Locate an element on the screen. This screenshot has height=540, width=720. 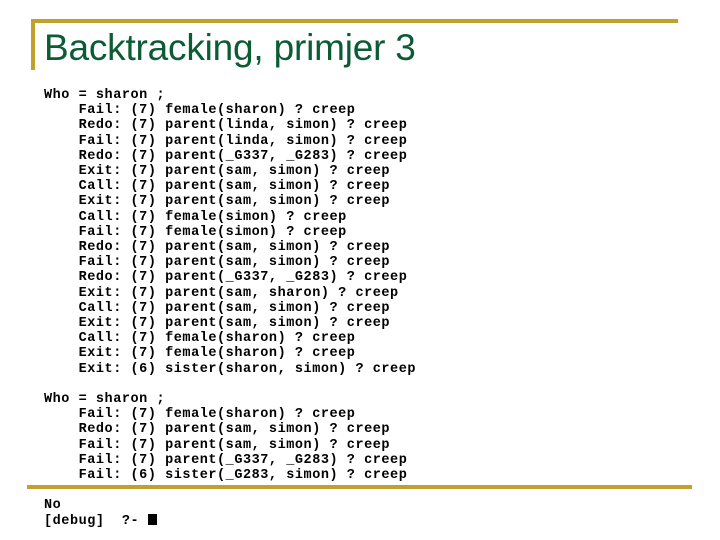
console-trace-line: Exit: (6) sister(sharon, simon) ? creep is located at coordinates (230, 369).